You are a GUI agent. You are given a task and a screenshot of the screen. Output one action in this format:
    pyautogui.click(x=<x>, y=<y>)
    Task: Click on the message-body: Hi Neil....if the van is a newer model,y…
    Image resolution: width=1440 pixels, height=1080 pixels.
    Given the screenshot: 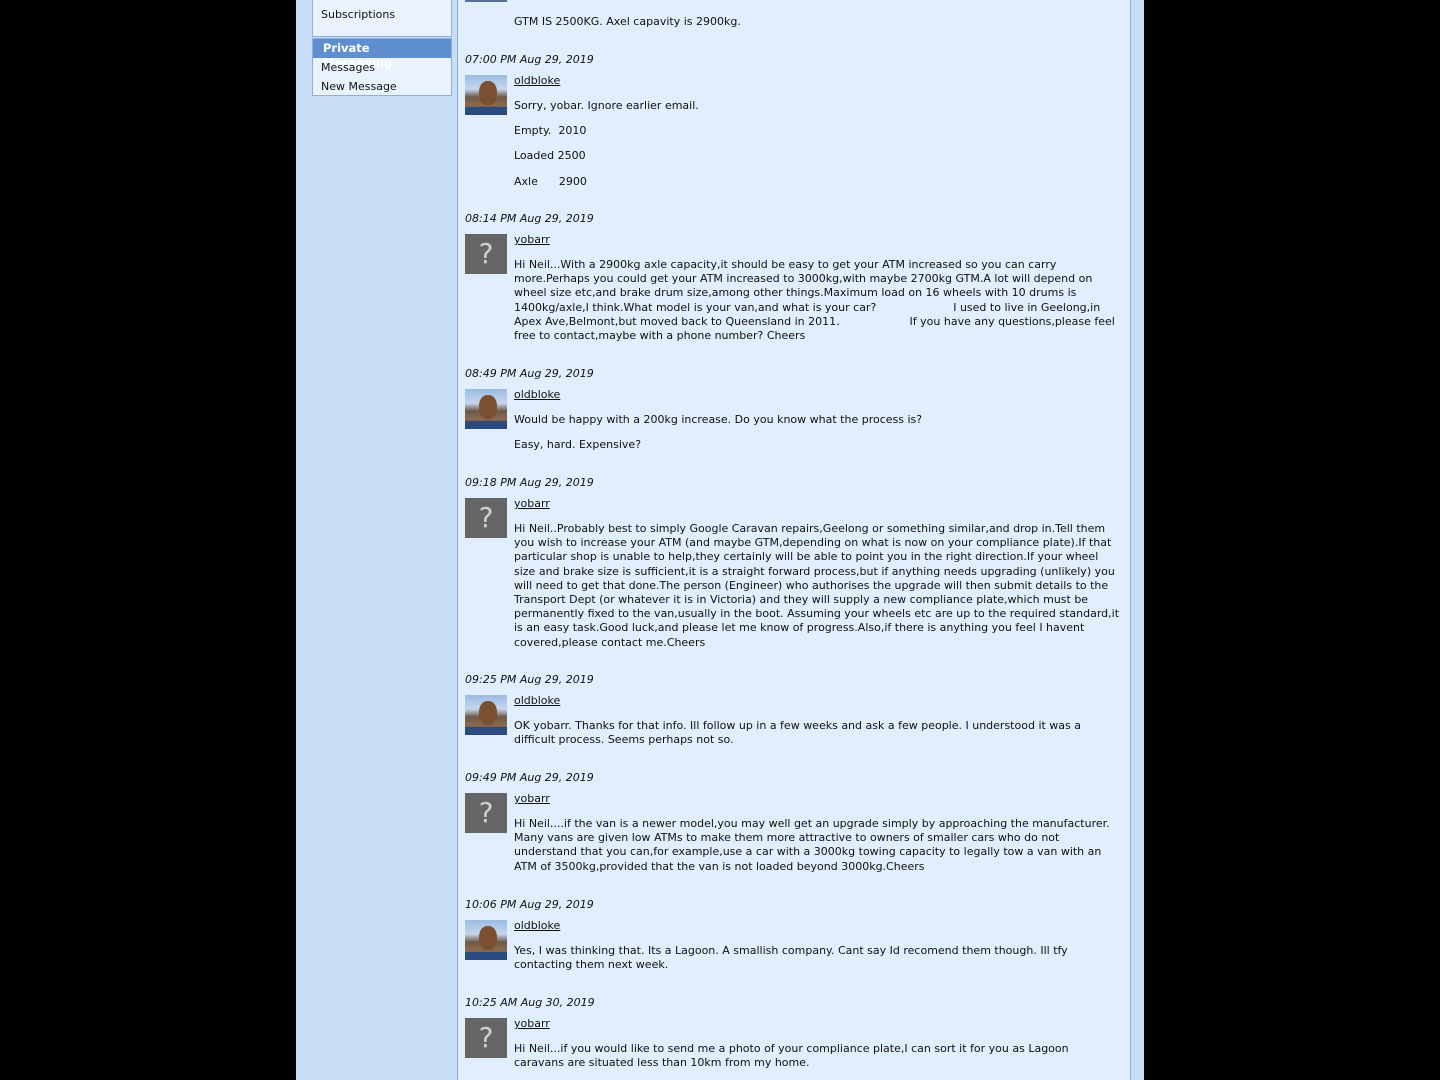 What is the action you would take?
    pyautogui.click(x=818, y=851)
    